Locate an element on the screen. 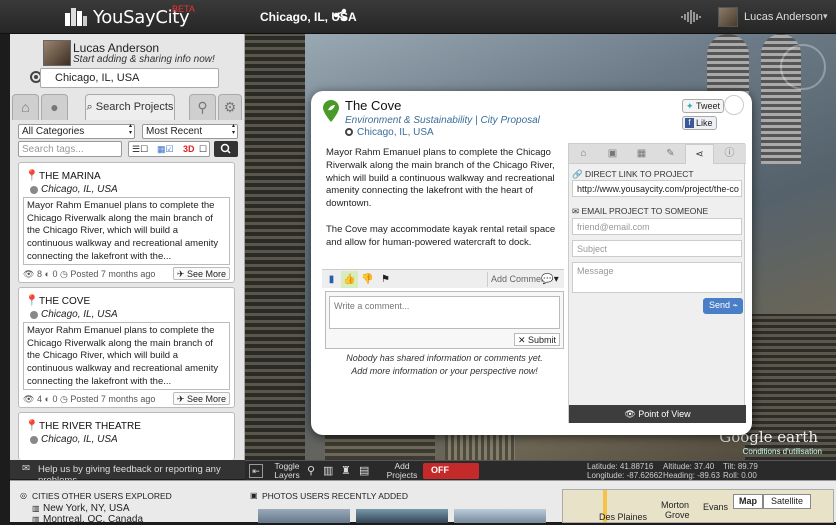  toggle-layers-label: Toggle Layers is located at coordinates (287, 471).